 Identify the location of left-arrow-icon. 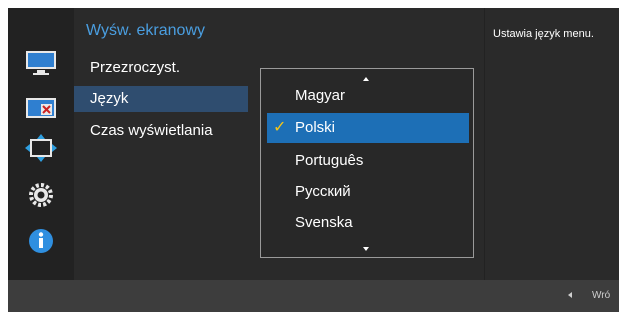
(570, 295).